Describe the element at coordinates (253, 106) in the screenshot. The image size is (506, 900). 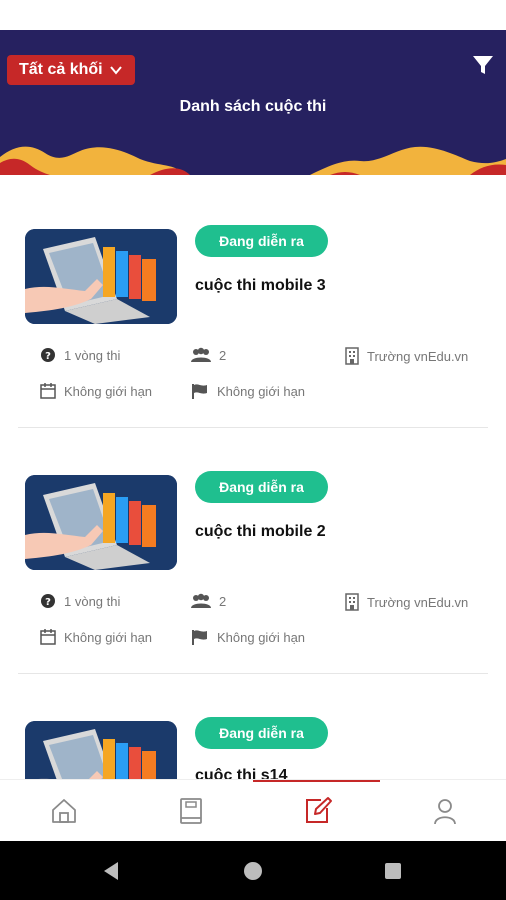
I see `page-title: Danh sách cuộc thi` at that location.